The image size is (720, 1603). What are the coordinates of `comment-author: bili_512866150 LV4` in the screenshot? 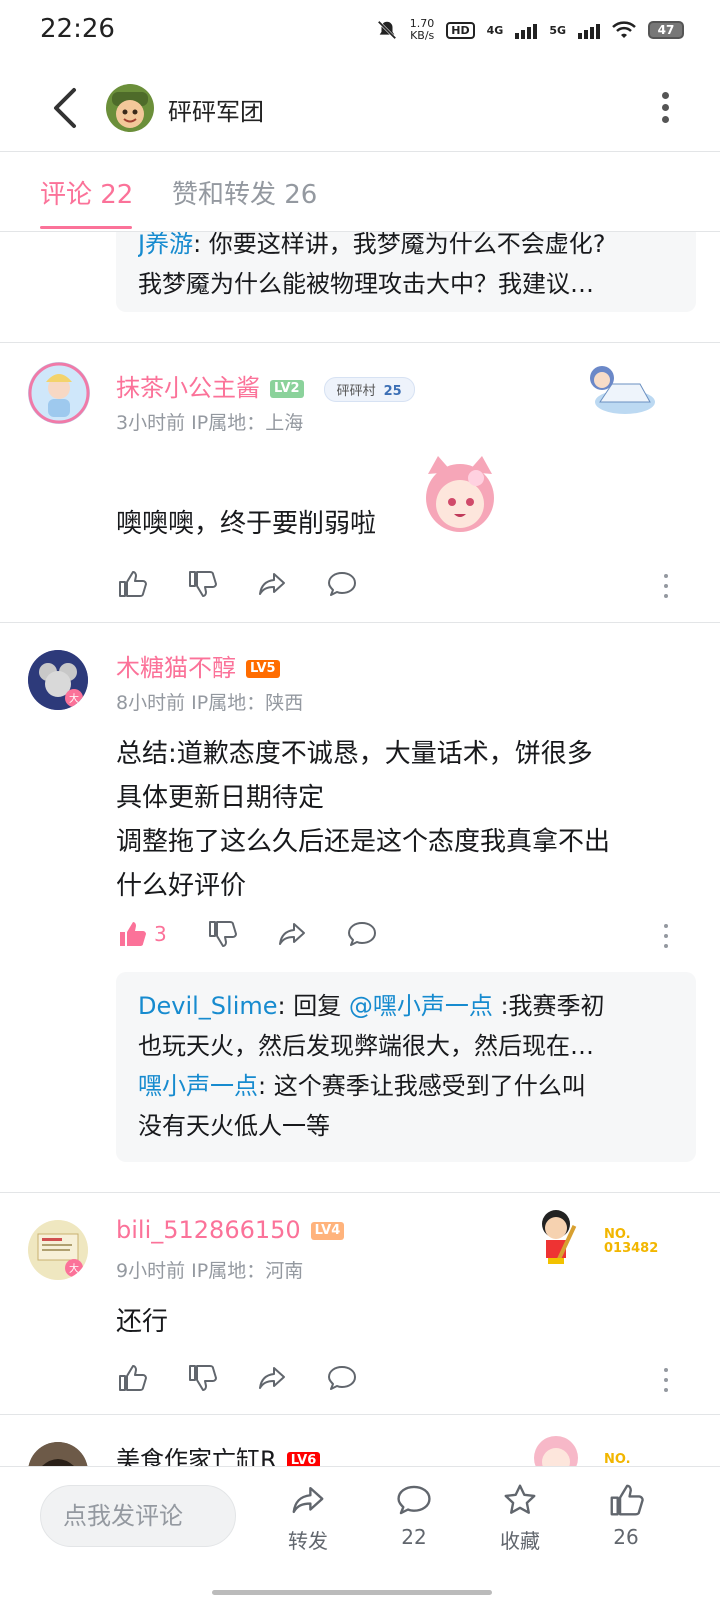 It's located at (230, 1230).